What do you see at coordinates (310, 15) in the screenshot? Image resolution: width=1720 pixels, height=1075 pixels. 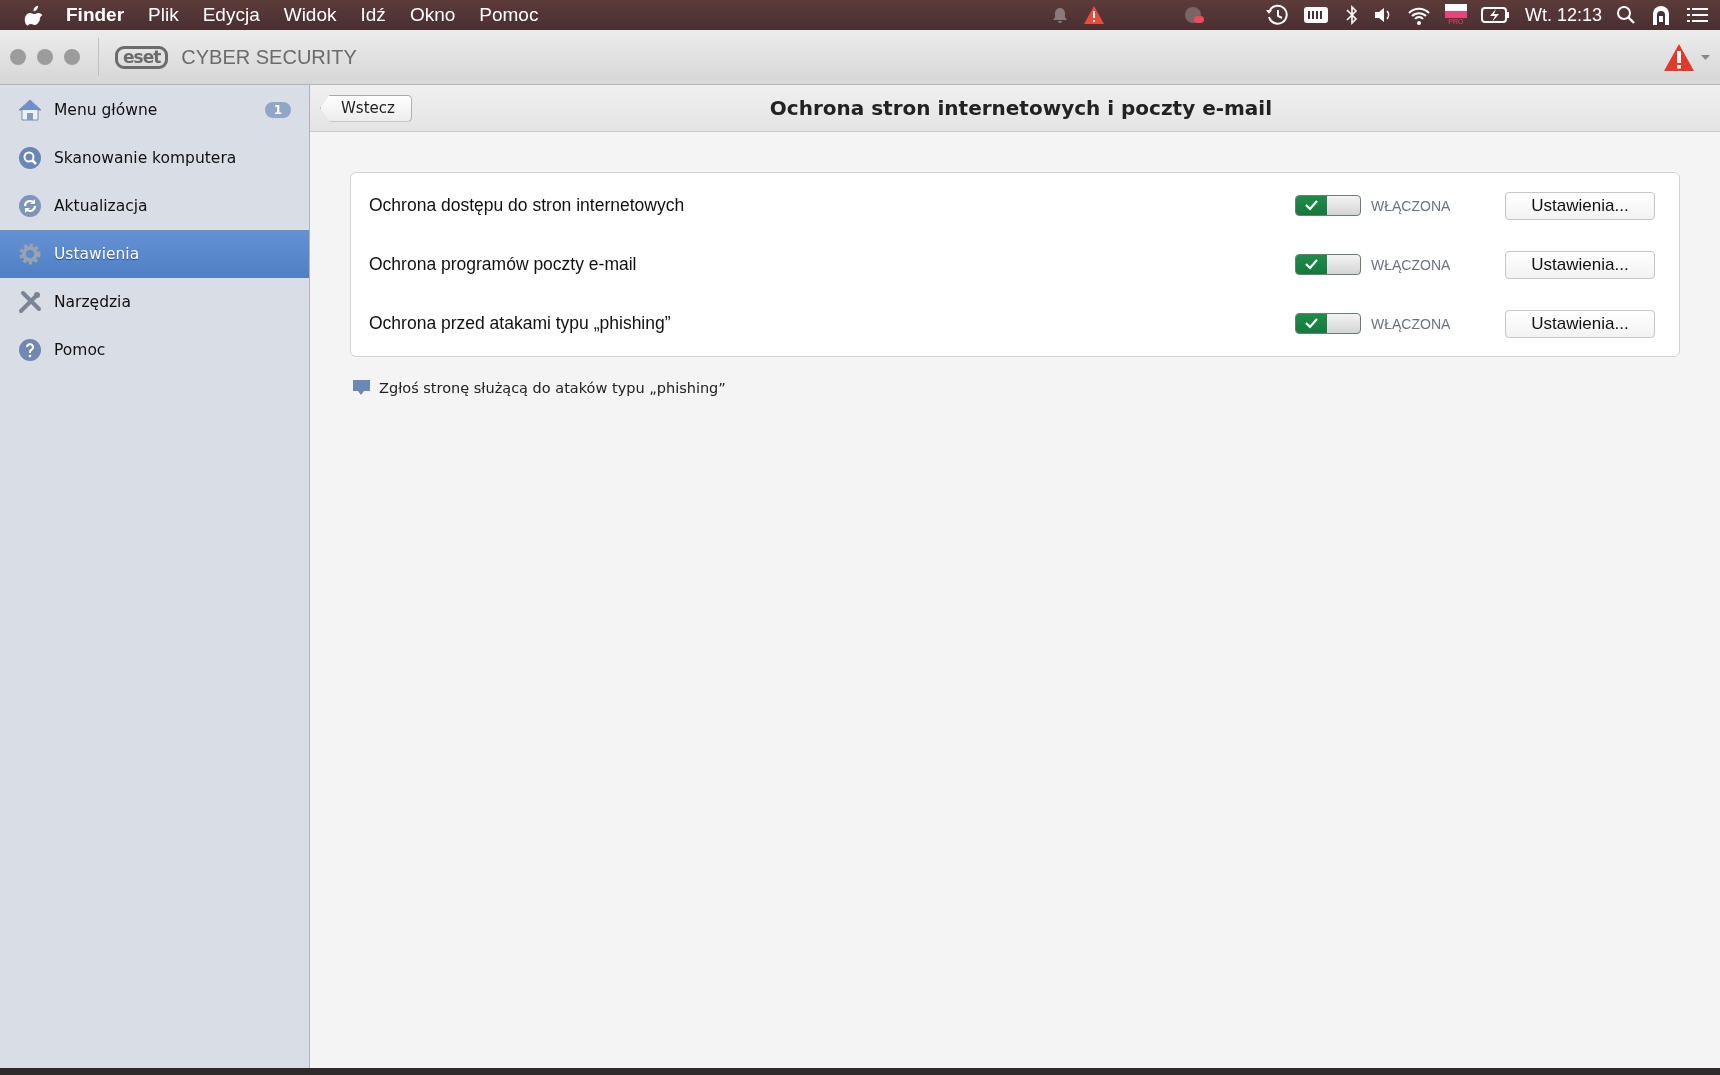 I see `menu-item: Widok` at bounding box center [310, 15].